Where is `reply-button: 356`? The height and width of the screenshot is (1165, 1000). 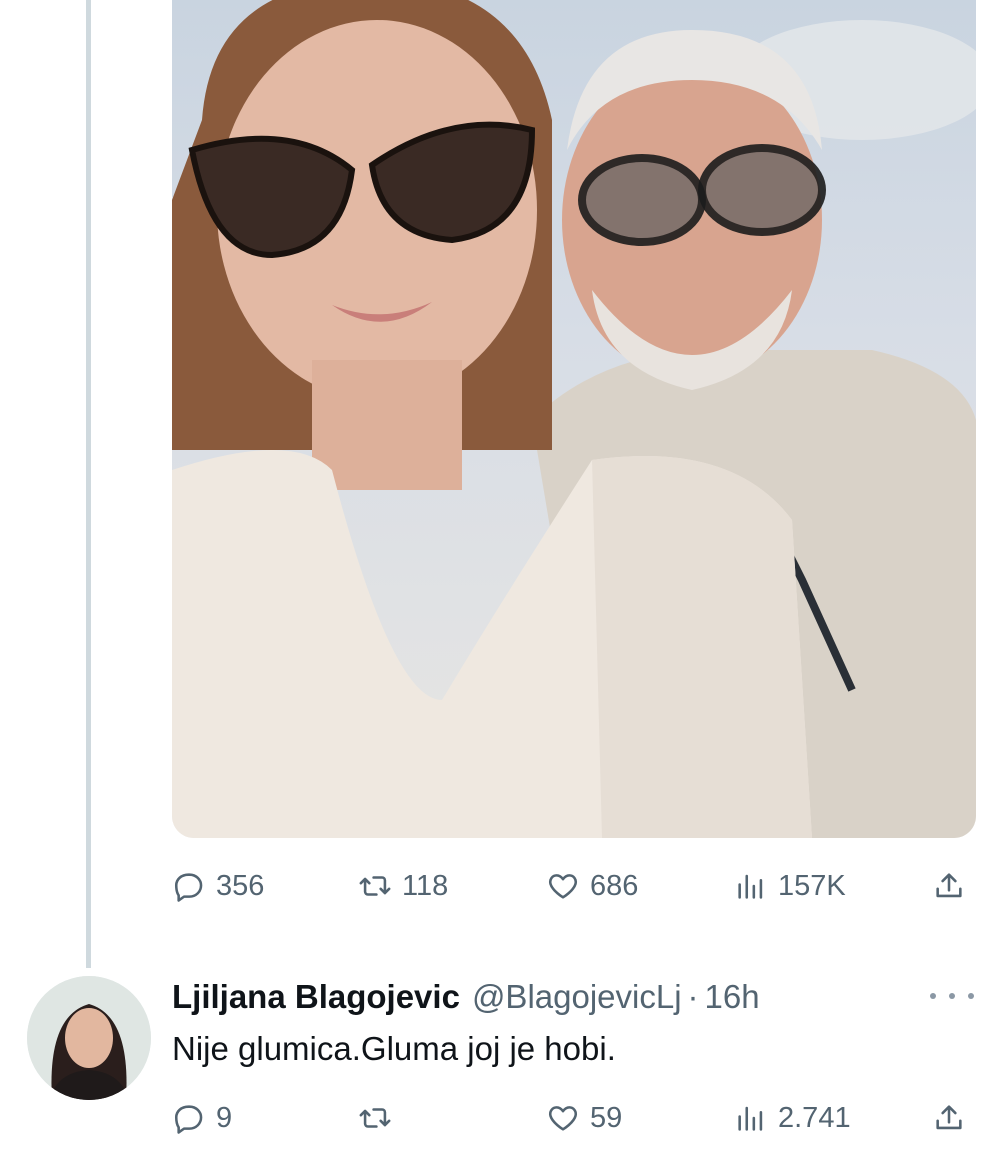
reply-button: 356 is located at coordinates (218, 886).